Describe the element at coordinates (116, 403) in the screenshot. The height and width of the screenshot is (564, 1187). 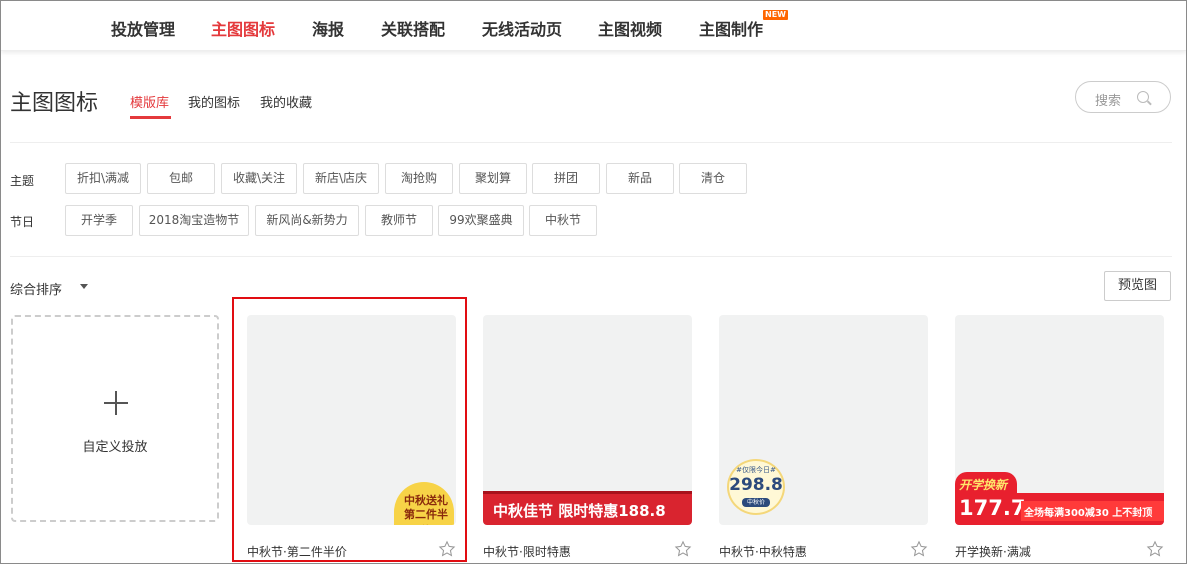
I see `plus-icon` at that location.